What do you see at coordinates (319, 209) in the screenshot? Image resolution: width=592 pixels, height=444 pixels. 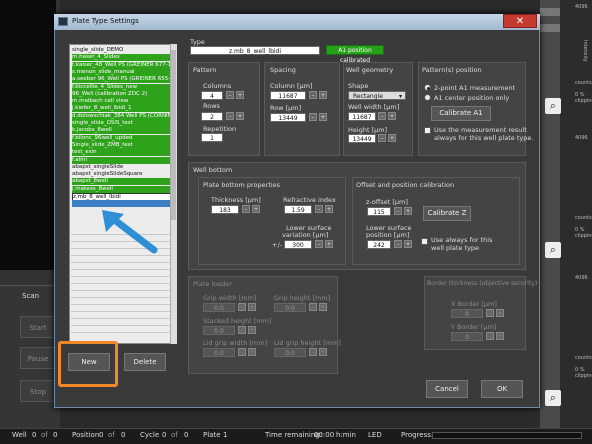 I see `refractive-index-decrement: –` at bounding box center [319, 209].